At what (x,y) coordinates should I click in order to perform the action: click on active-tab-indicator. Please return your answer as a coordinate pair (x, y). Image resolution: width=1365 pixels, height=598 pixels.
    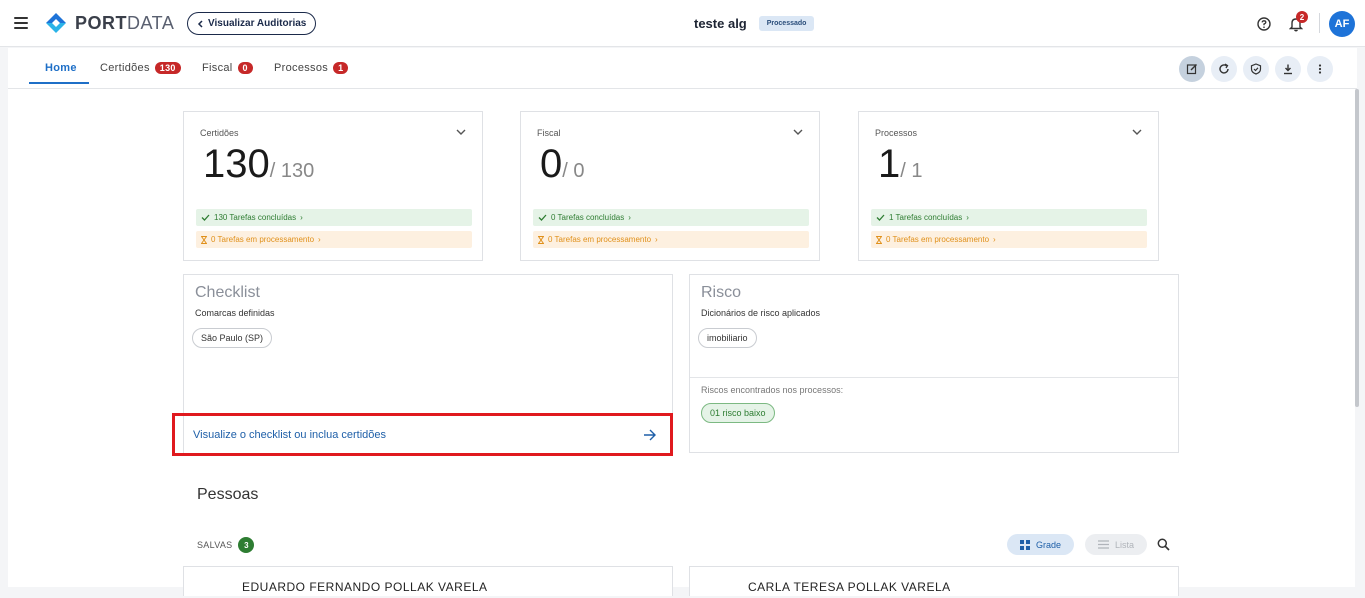
    Looking at the image, I should click on (59, 83).